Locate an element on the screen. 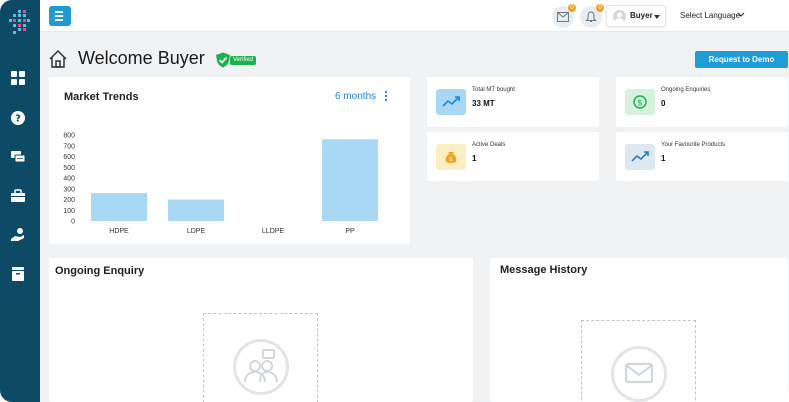 Image resolution: width=789 pixels, height=402 pixels. y-tick-label: 800 is located at coordinates (69, 136).